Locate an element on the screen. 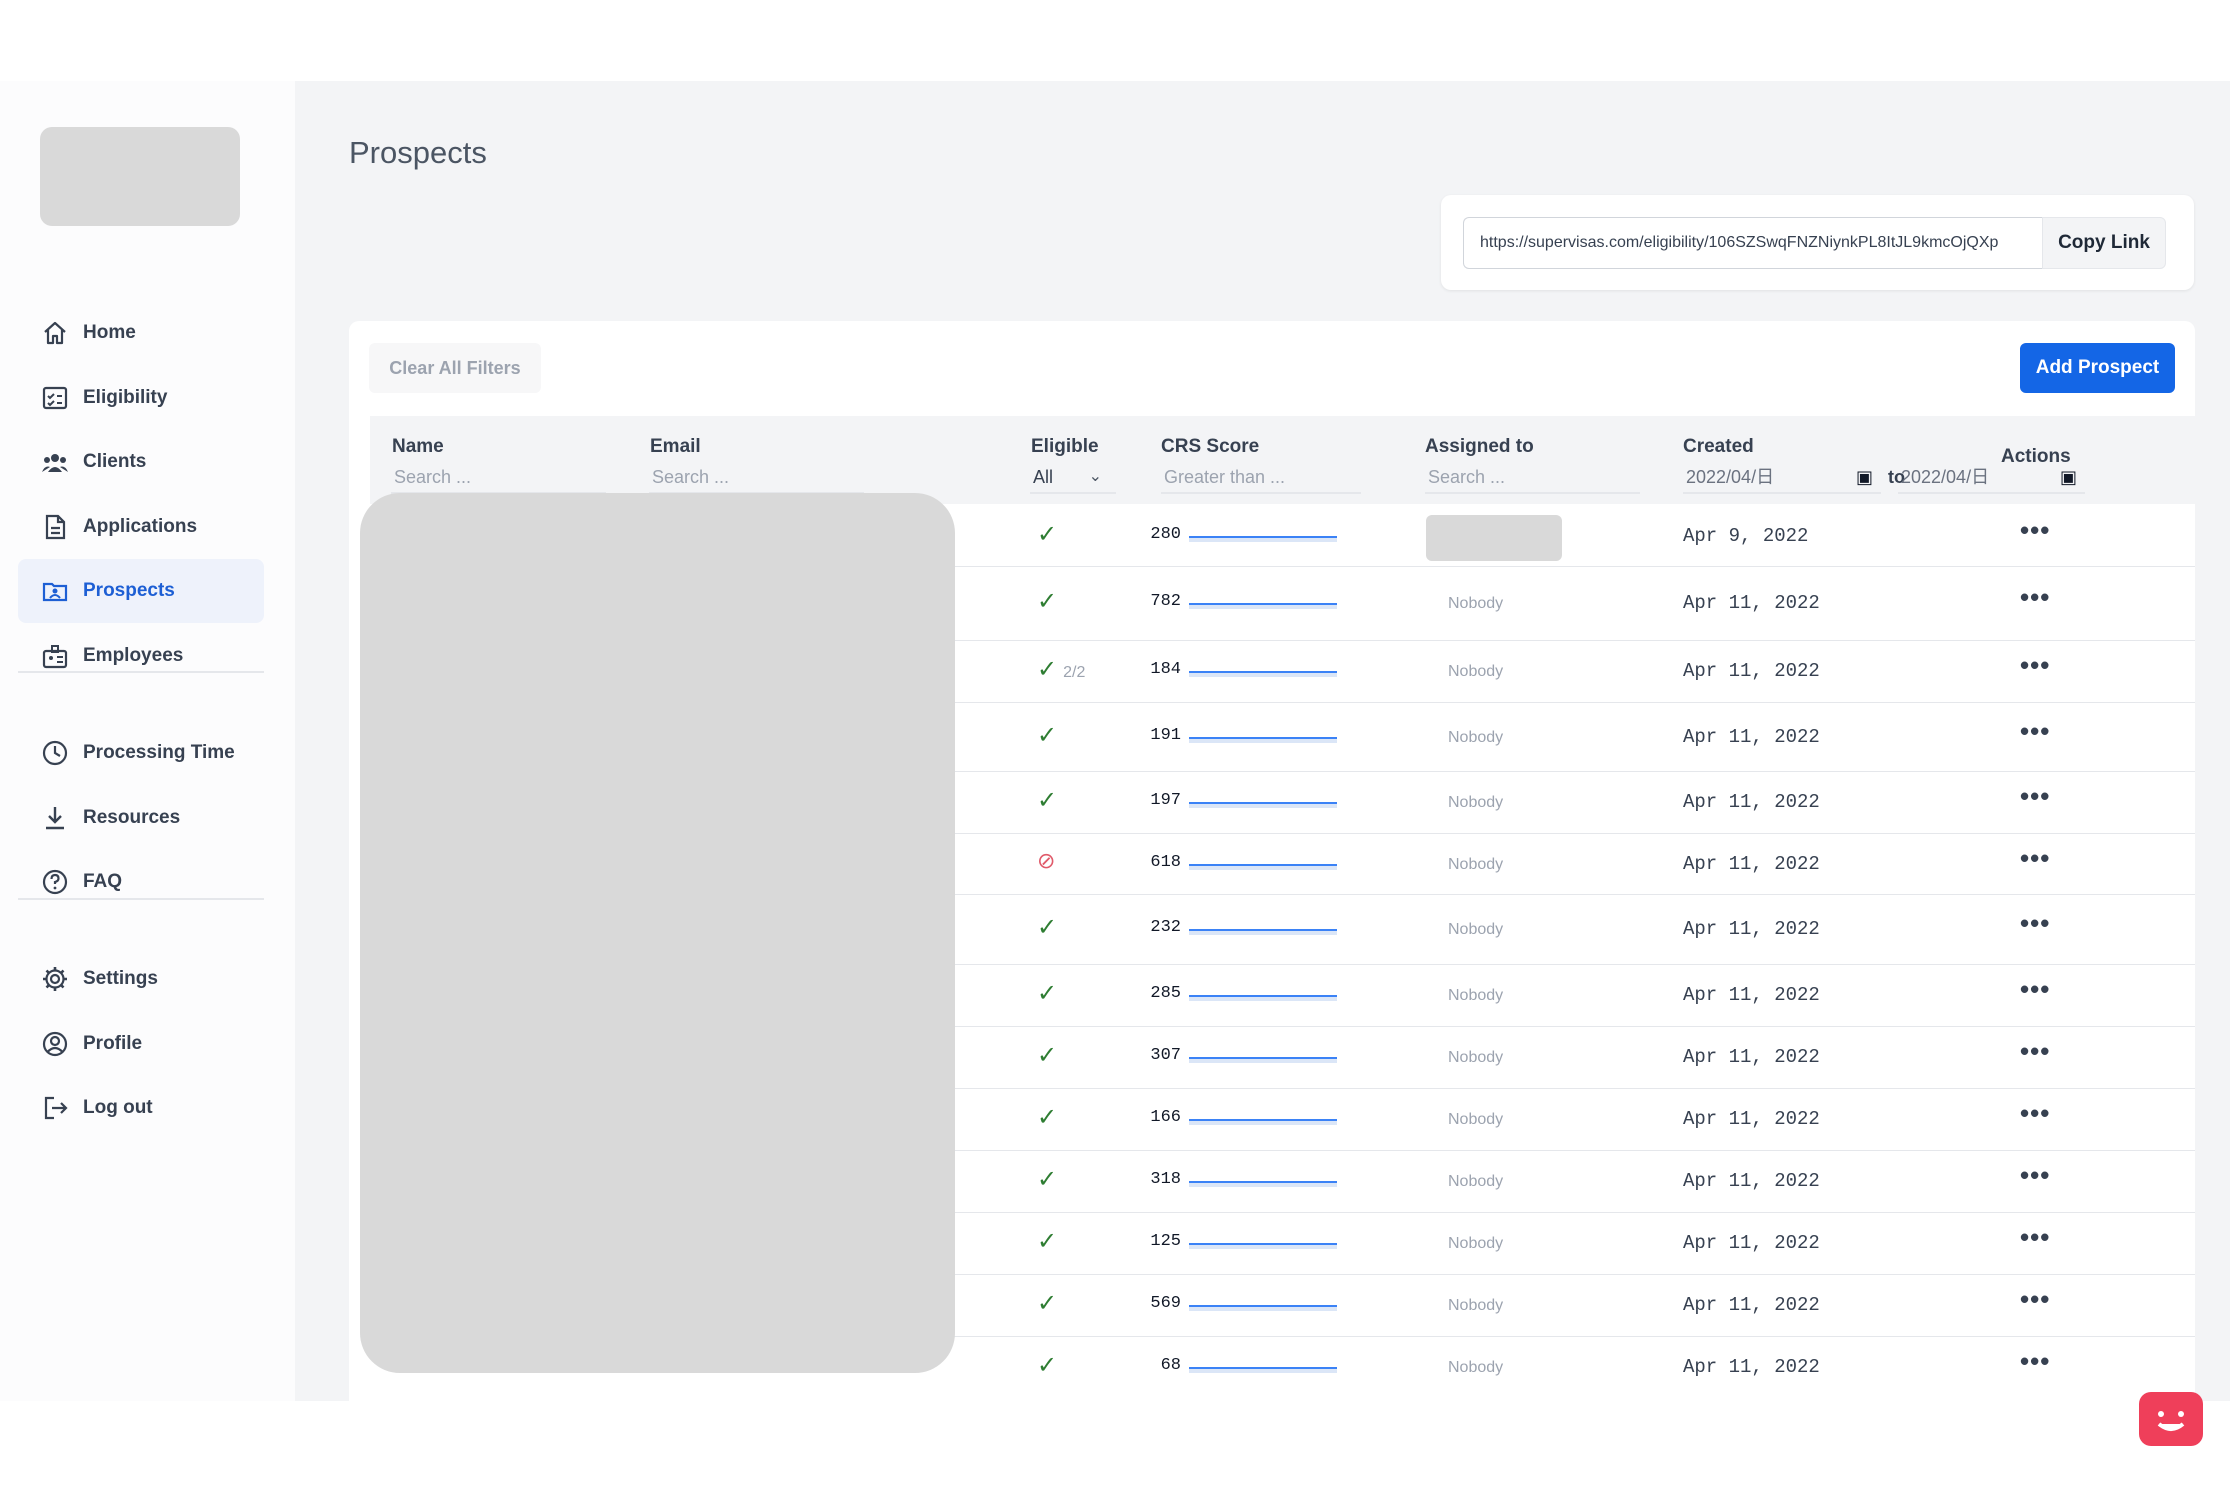 This screenshot has width=2230, height=1512. header-eligible: Eligible is located at coordinates (1065, 446).